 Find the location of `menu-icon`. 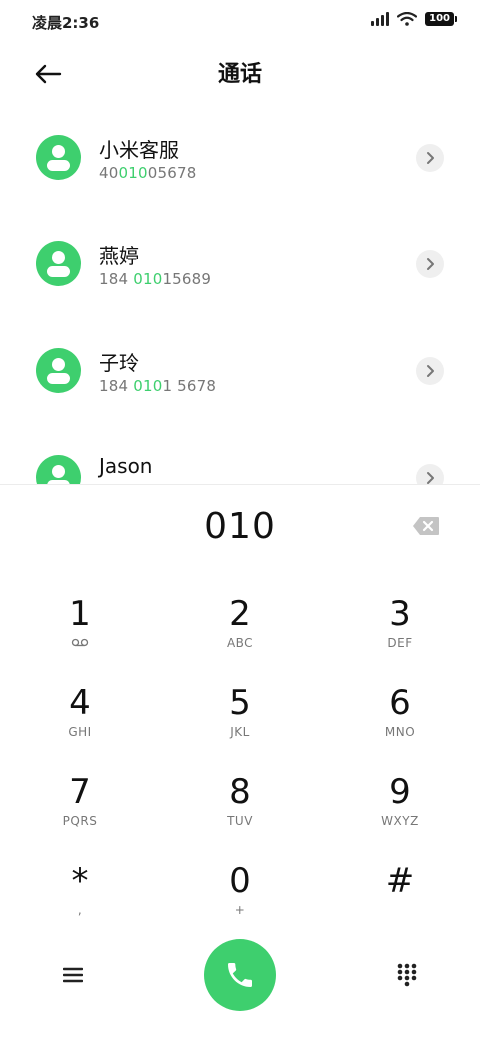

menu-icon is located at coordinates (73, 975).